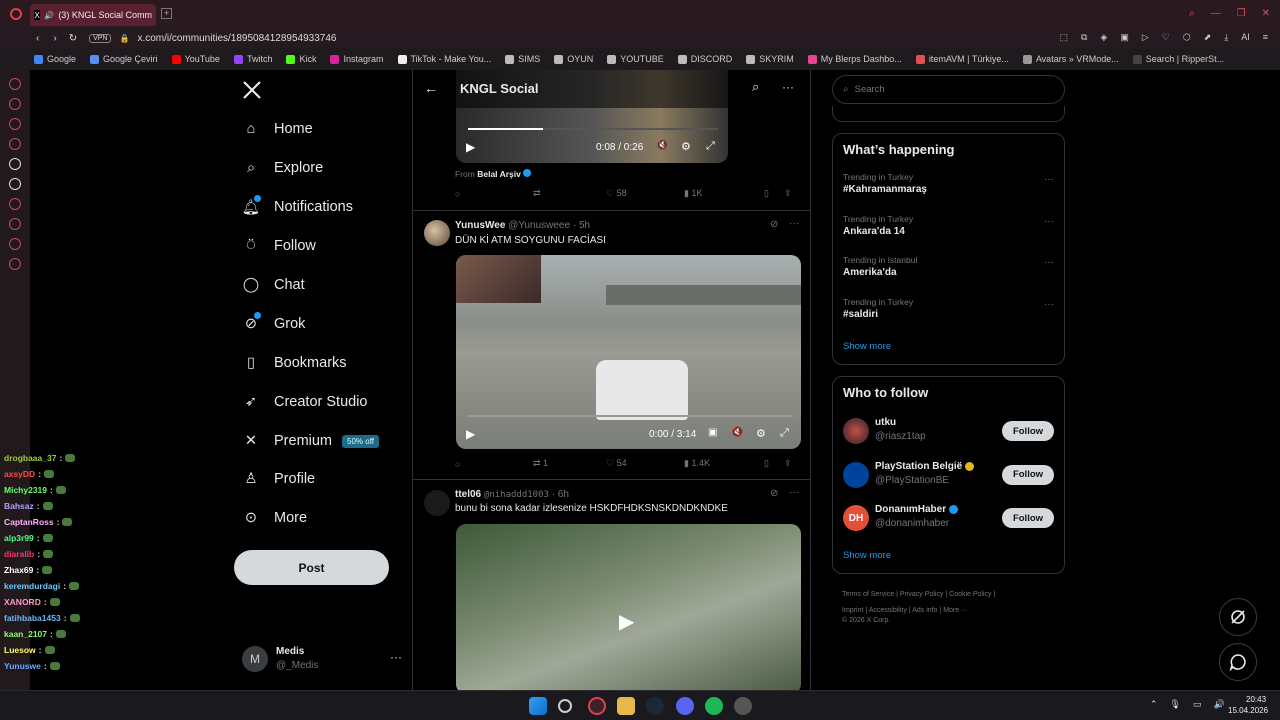 This screenshot has height=720, width=1280. I want to click on messenger-icon, so click(15, 84).